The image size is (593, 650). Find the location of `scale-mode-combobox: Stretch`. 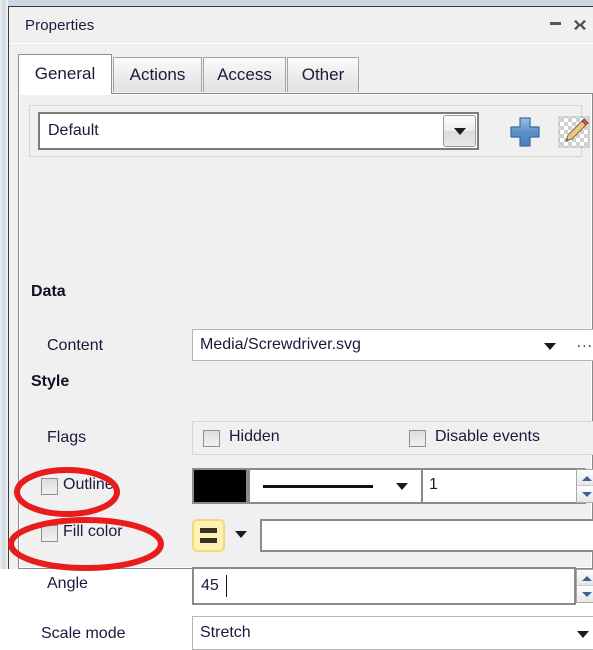

scale-mode-combobox: Stretch is located at coordinates (392, 633).